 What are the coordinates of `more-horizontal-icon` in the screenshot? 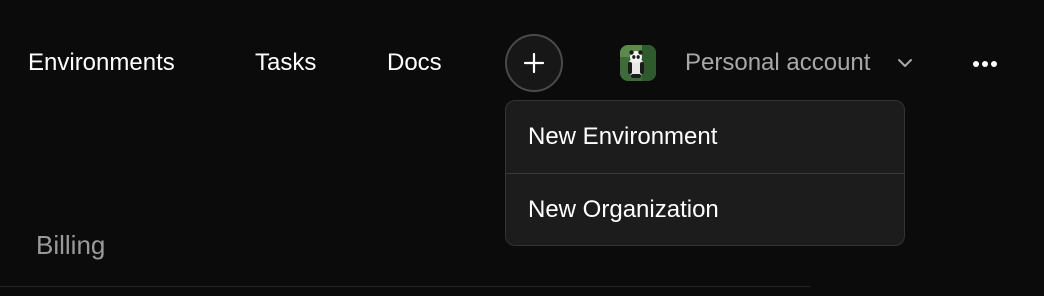 It's located at (985, 64).